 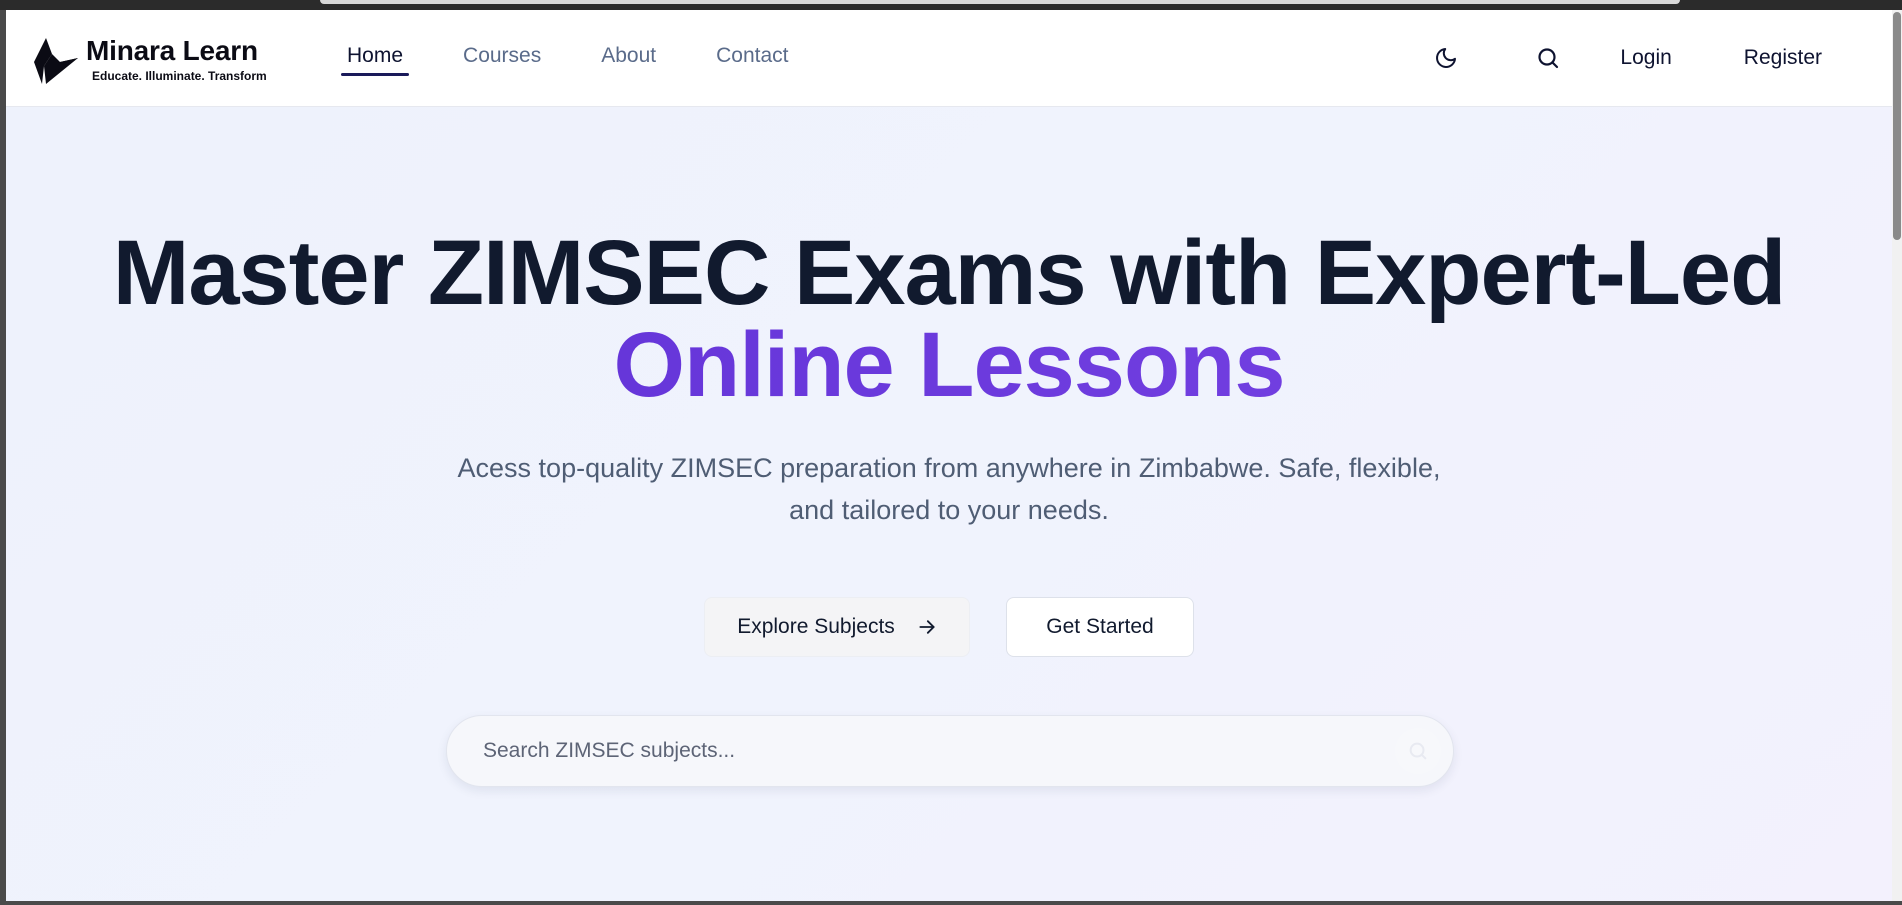 What do you see at coordinates (1548, 58) in the screenshot?
I see `search-icon` at bounding box center [1548, 58].